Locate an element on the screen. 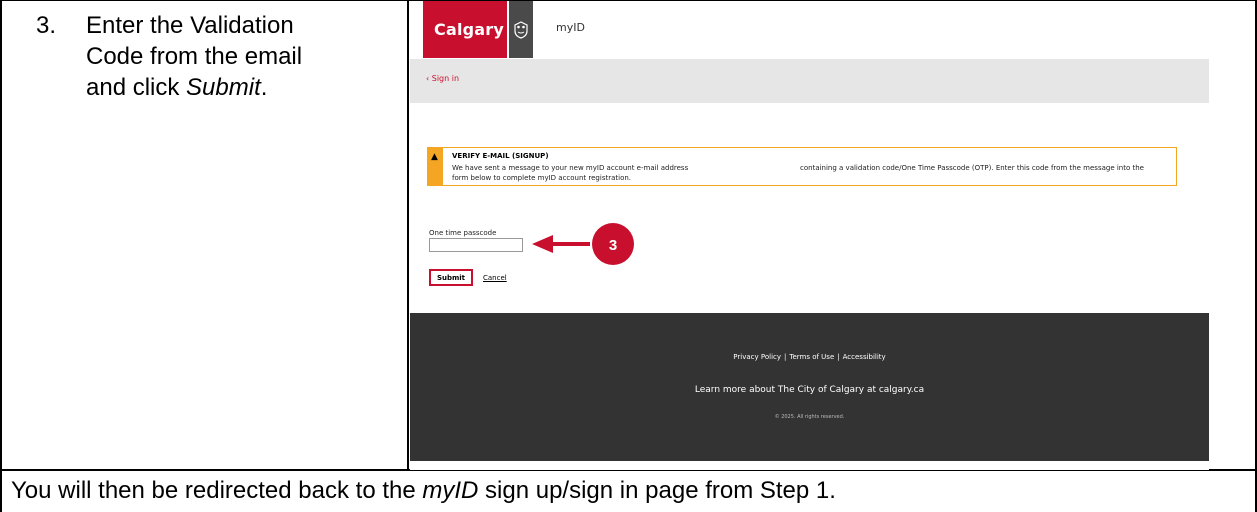 The height and width of the screenshot is (512, 1257). step-line-1: Enter the Validation is located at coordinates (190, 25).